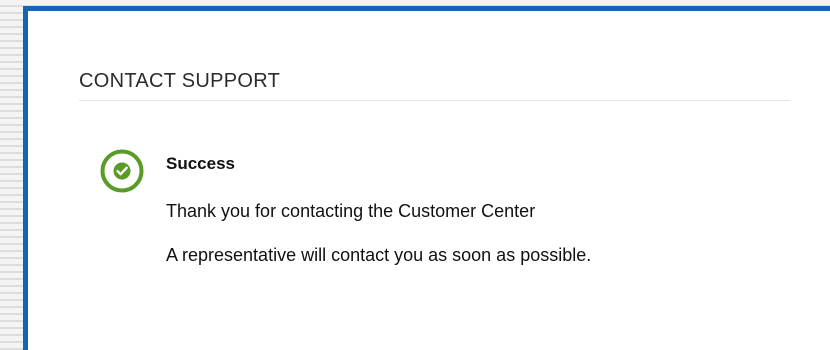 This screenshot has height=350, width=830. I want to click on check-circle-icon, so click(122, 171).